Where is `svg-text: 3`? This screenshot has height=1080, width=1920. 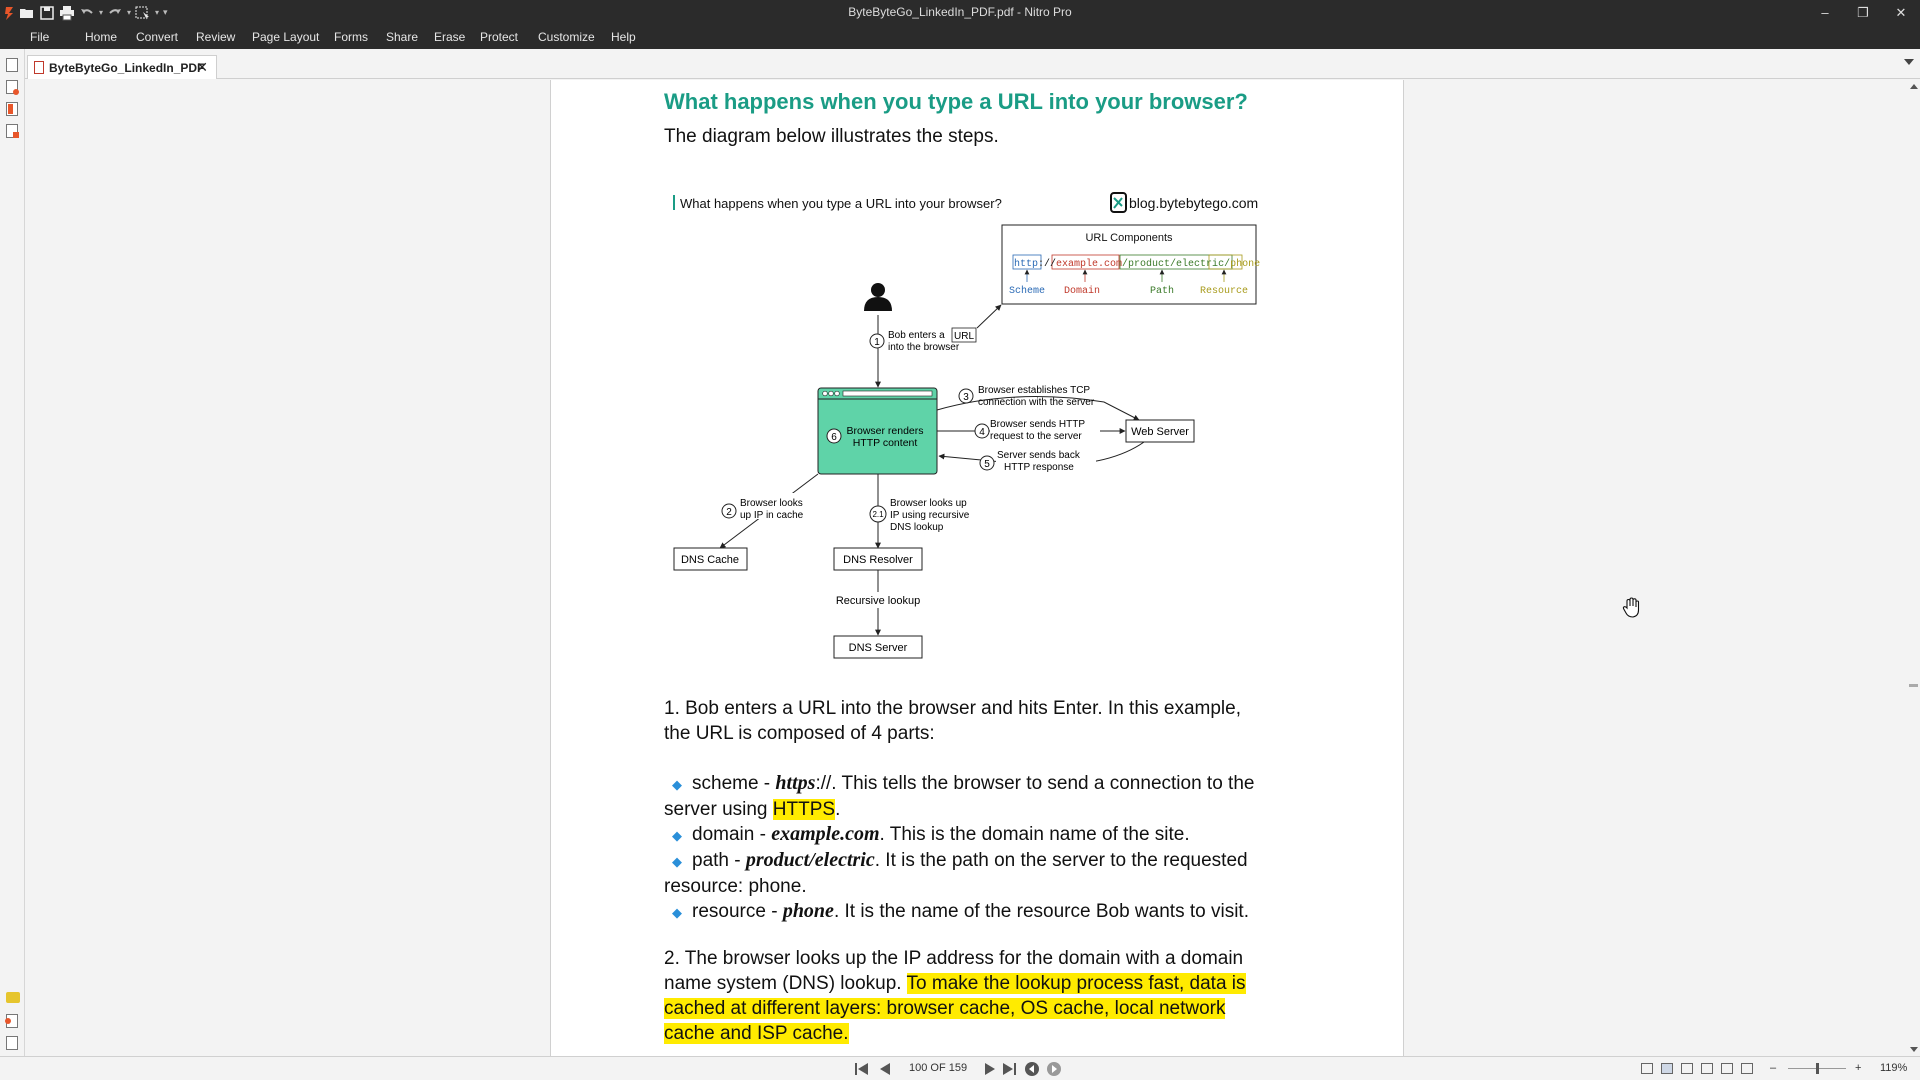 svg-text: 3 is located at coordinates (966, 397).